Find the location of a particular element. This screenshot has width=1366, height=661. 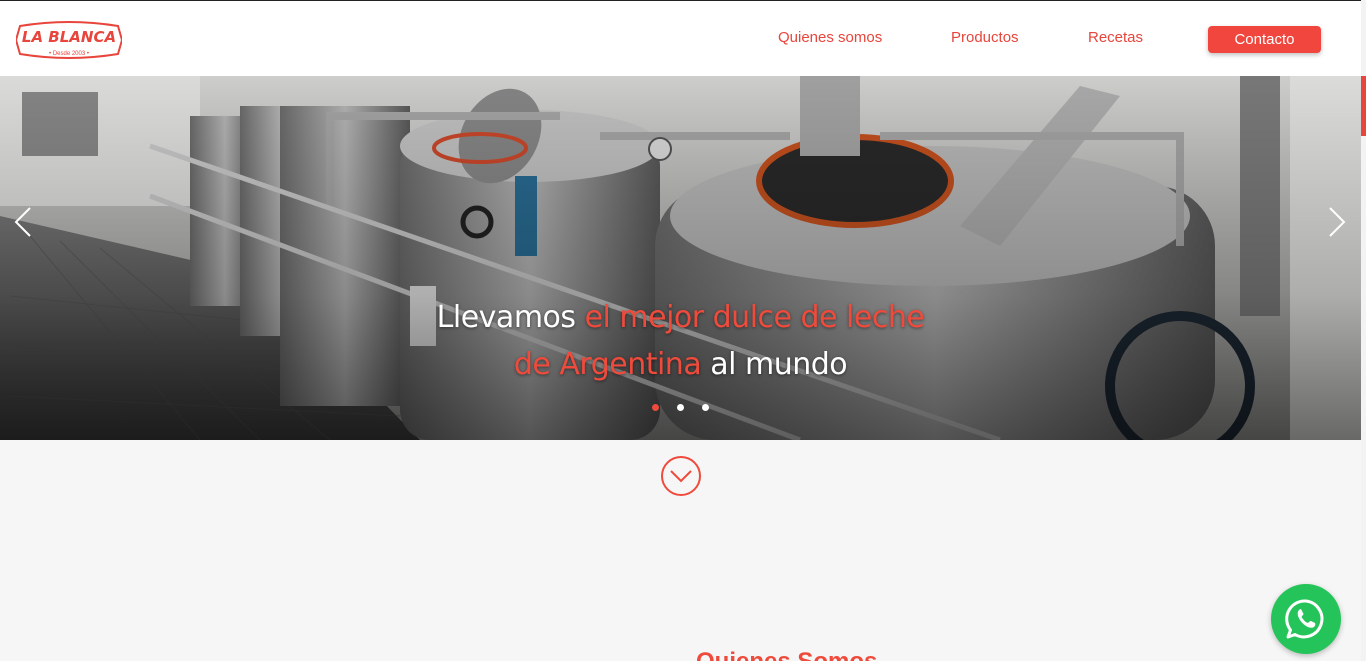

whatsapp-icon is located at coordinates (1304, 619).